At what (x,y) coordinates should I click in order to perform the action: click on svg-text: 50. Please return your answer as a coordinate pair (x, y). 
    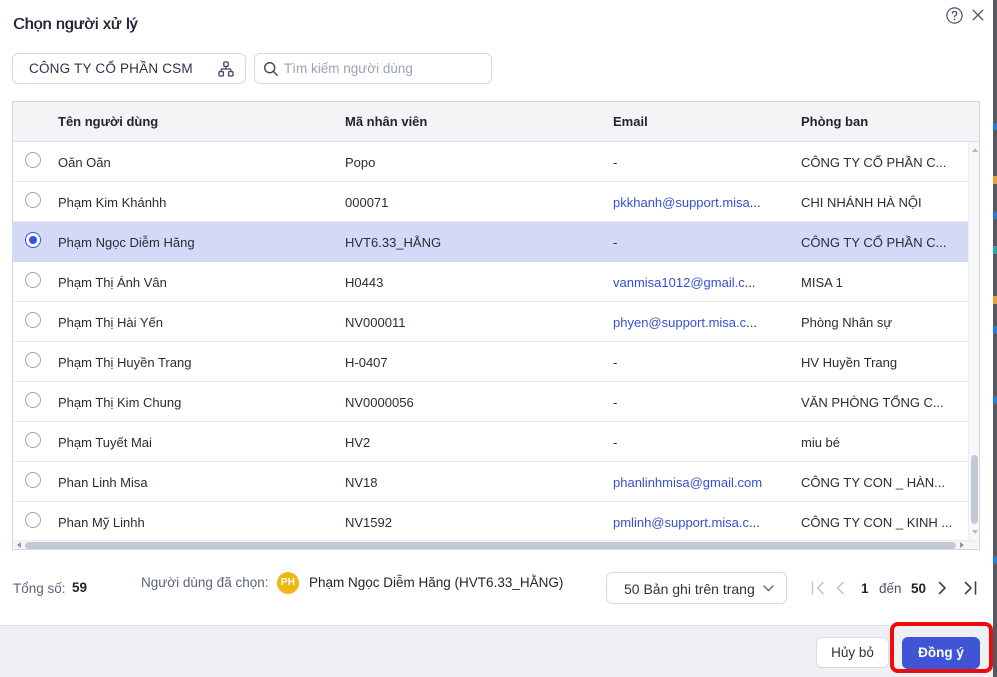
    Looking at the image, I should click on (918, 588).